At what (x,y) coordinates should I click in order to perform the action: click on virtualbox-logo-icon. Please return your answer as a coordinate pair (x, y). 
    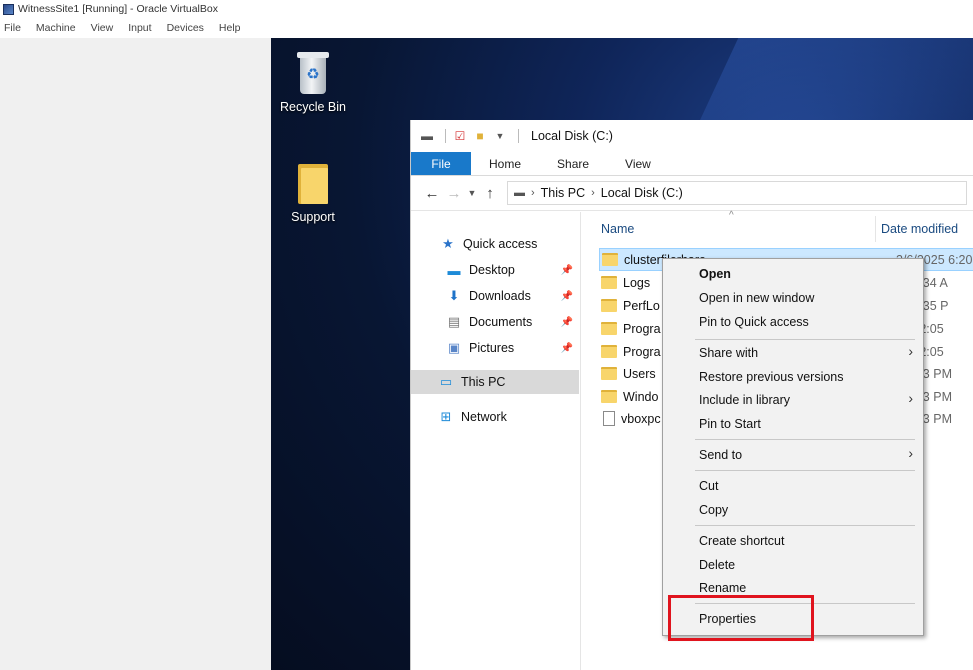
    Looking at the image, I should click on (8, 9).